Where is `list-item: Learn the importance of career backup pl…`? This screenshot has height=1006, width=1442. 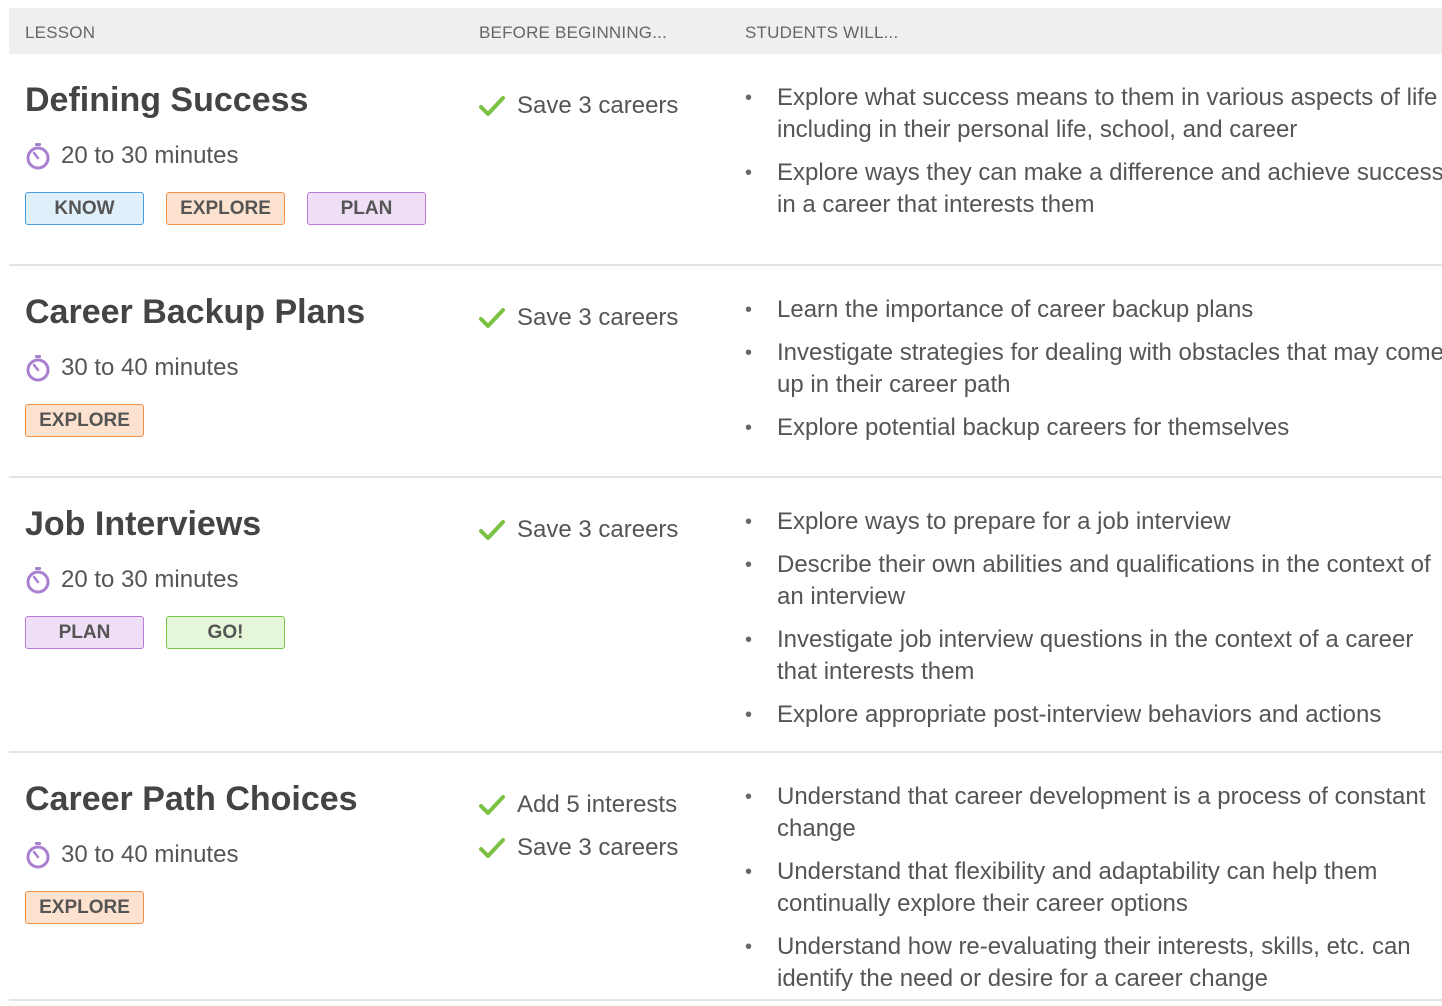 list-item: Learn the importance of career backup pl… is located at coordinates (1093, 310).